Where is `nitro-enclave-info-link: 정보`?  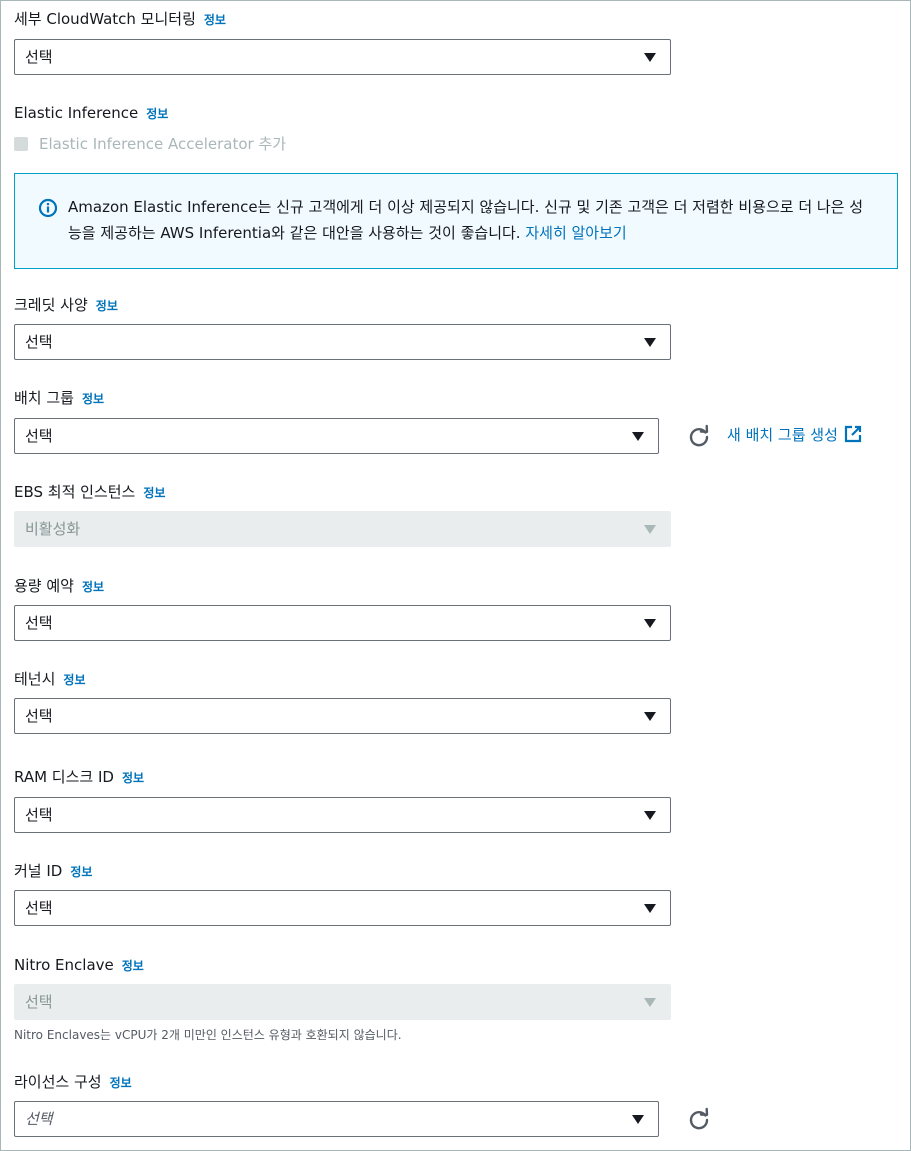 nitro-enclave-info-link: 정보 is located at coordinates (133, 966).